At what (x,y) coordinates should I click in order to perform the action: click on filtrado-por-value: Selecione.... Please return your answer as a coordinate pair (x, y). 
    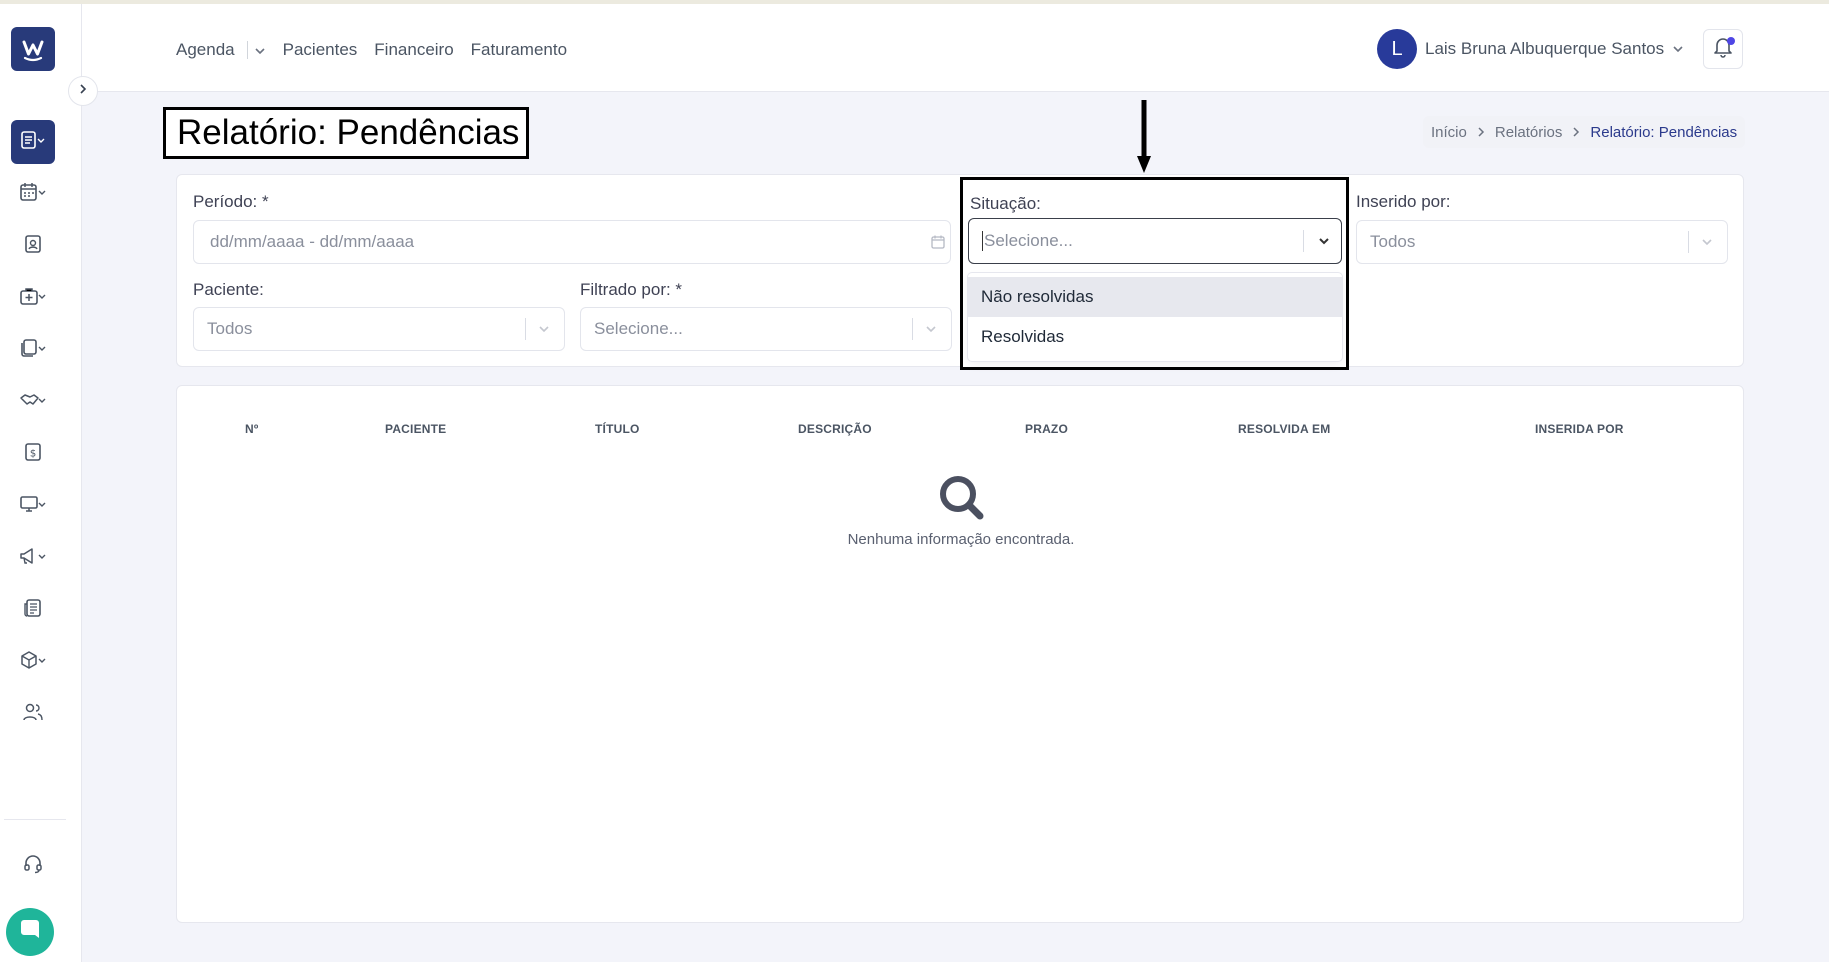
    Looking at the image, I should click on (638, 328).